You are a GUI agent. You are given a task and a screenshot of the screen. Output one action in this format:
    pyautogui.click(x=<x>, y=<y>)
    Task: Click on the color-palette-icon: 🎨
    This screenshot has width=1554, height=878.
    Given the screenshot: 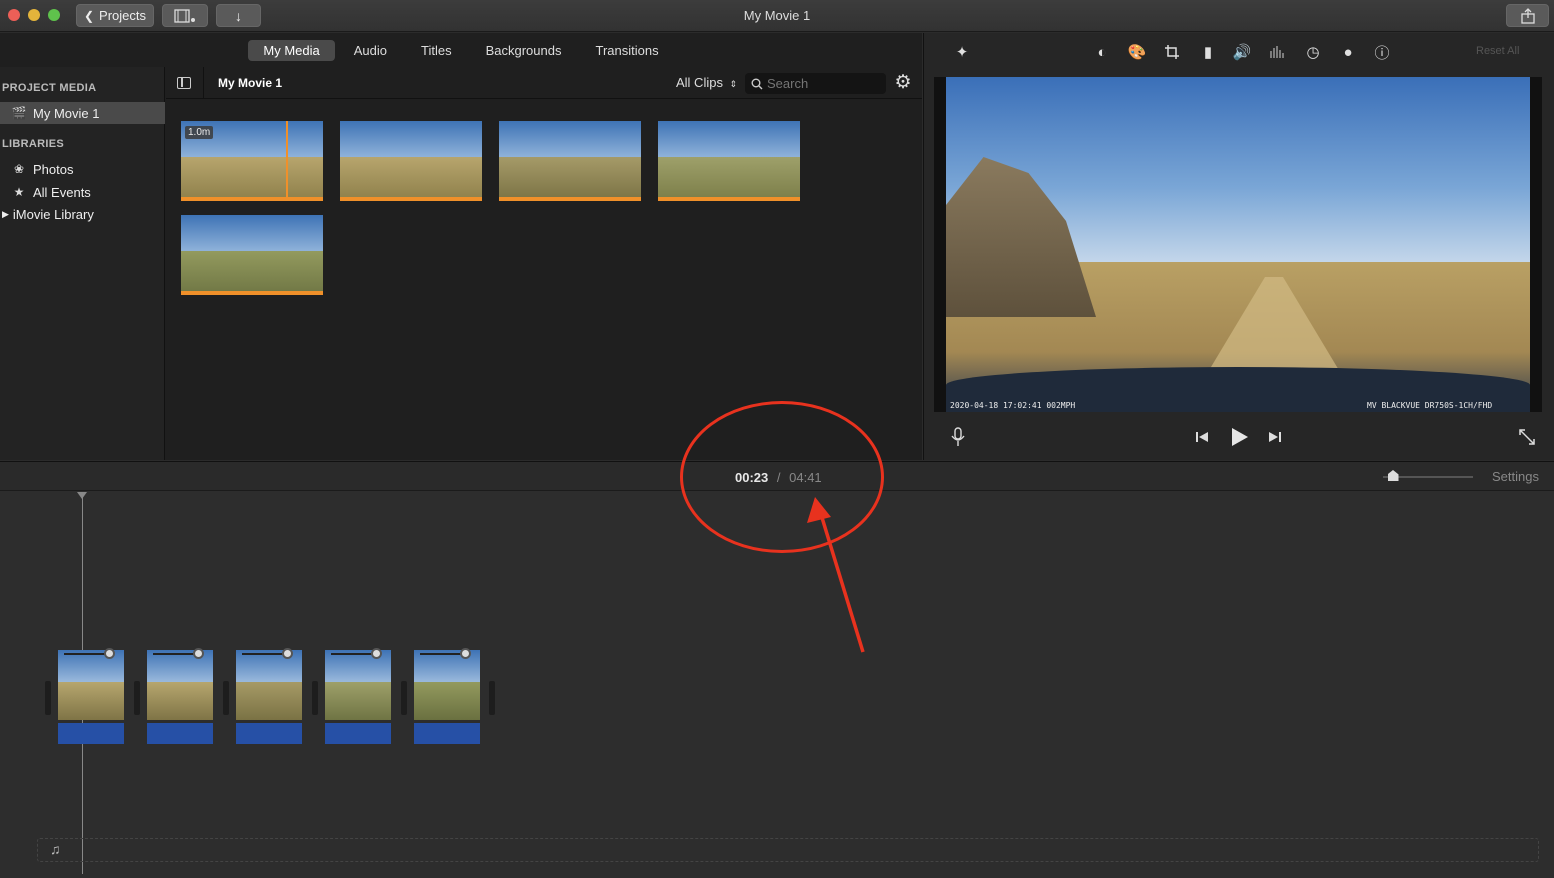 What is the action you would take?
    pyautogui.click(x=1137, y=52)
    